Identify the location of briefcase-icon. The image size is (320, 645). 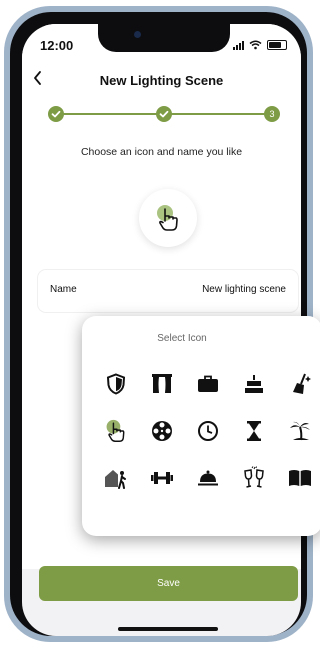
(208, 383).